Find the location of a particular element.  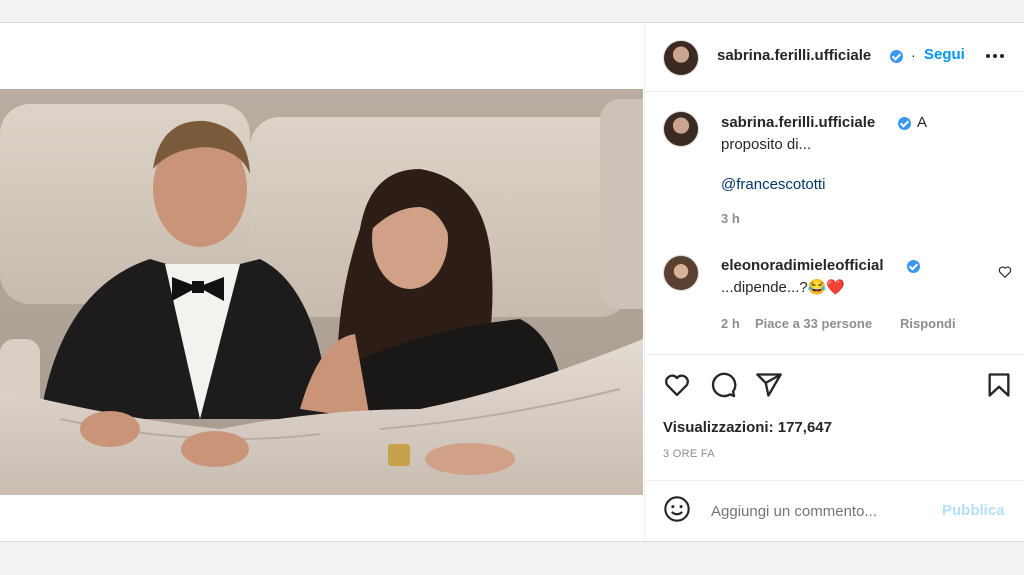

comment-like-icon is located at coordinates (1005, 274).